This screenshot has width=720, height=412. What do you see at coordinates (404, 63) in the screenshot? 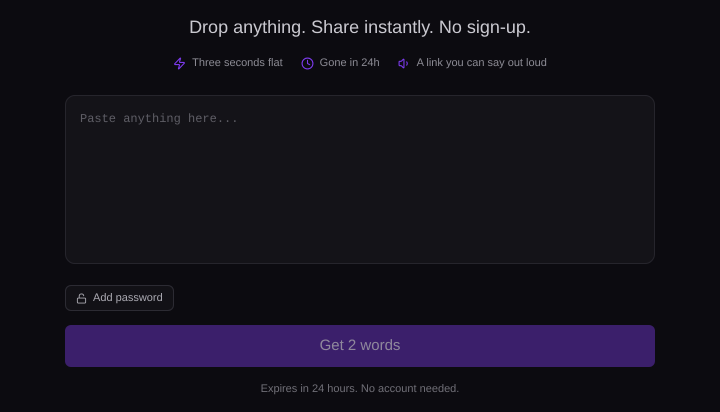
I see `speaker-icon` at bounding box center [404, 63].